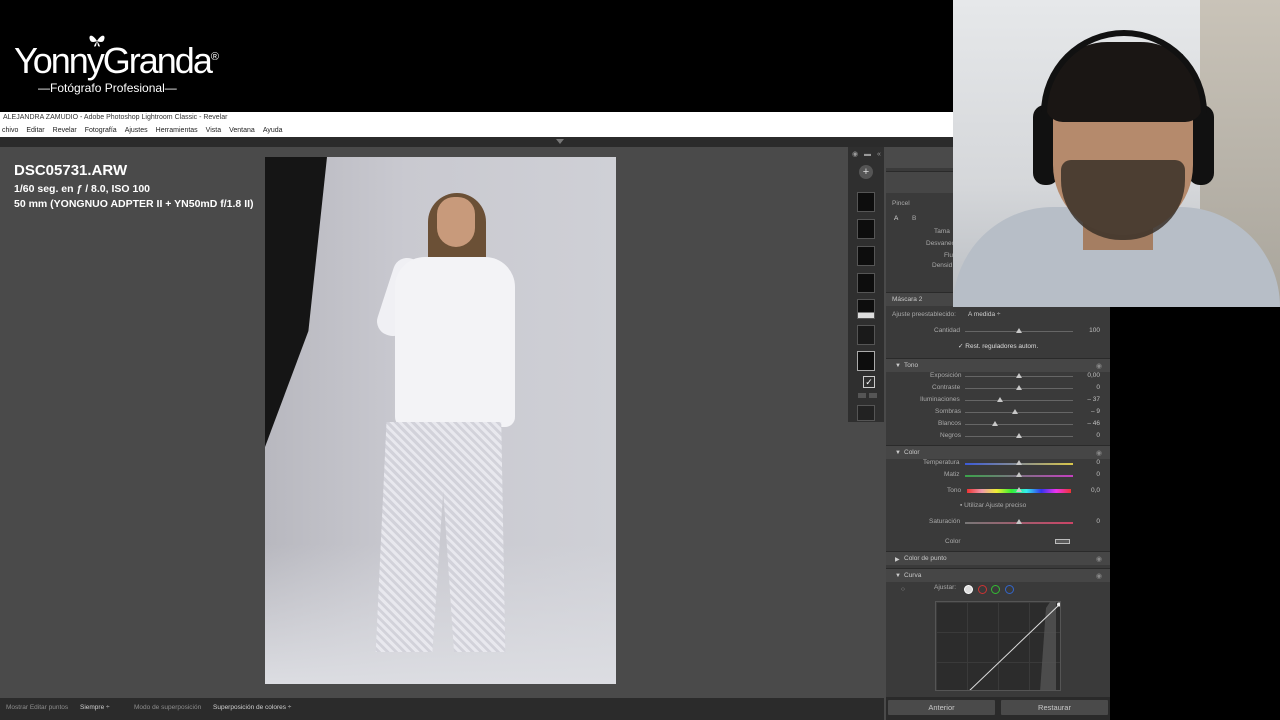 The height and width of the screenshot is (720, 1280). I want to click on exposure-knob, so click(1019, 375).